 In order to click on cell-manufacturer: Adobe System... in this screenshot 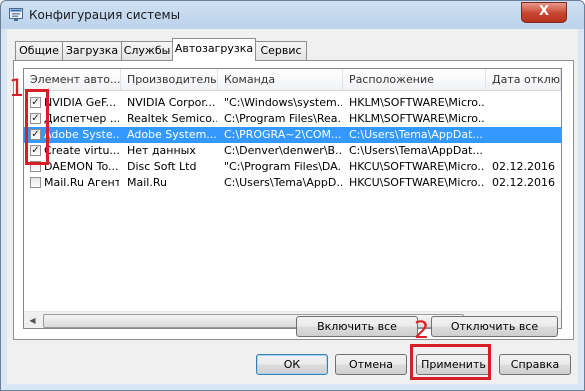, I will do `click(172, 134)`.